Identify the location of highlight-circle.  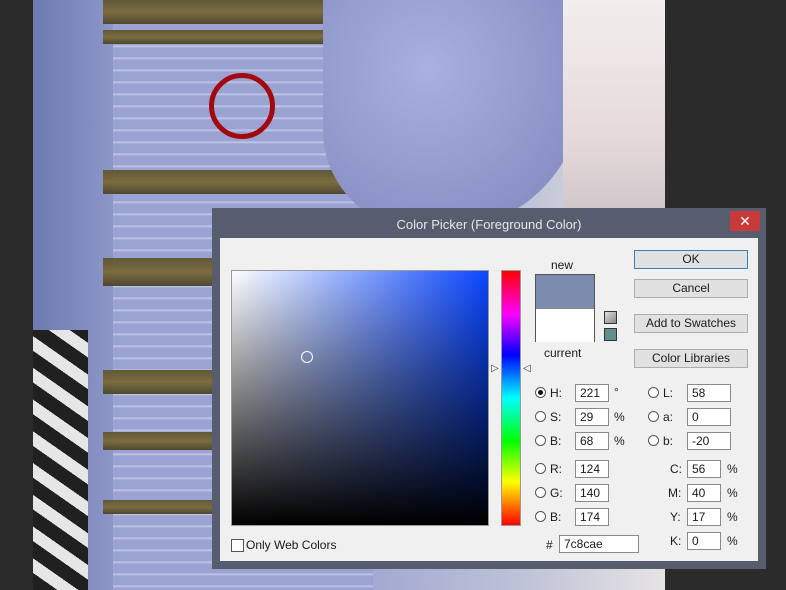
(242, 106).